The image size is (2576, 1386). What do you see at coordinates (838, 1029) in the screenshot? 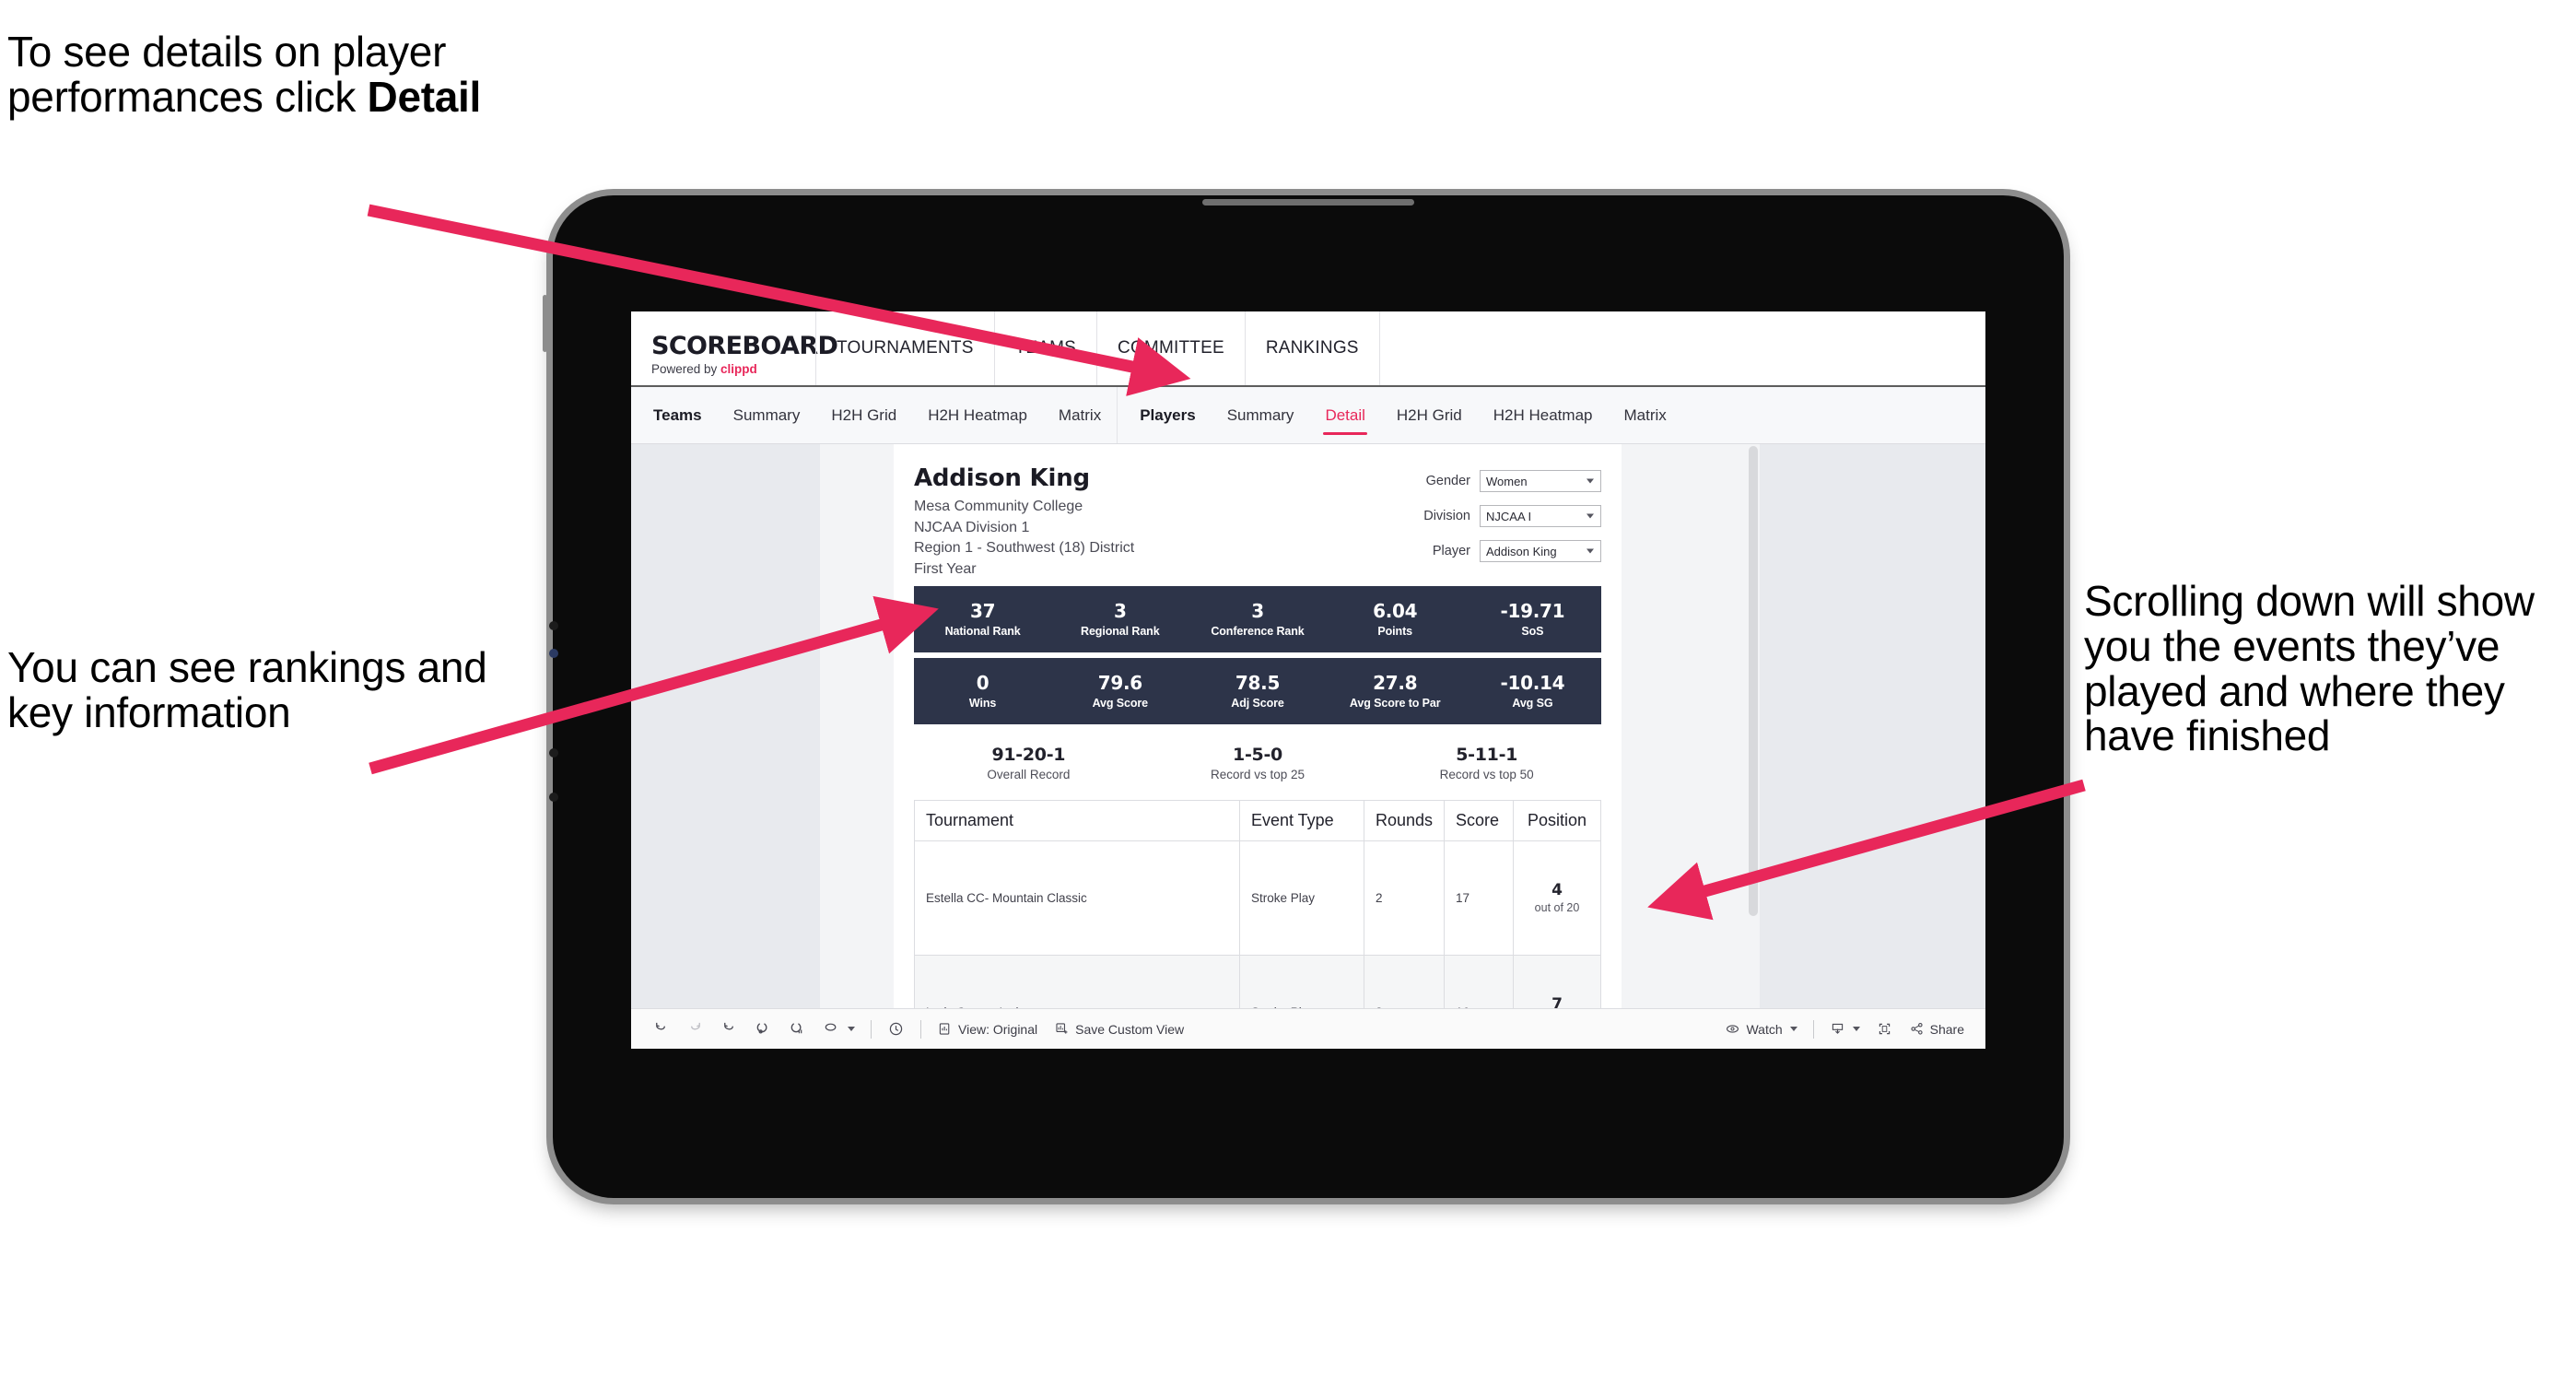
I see `highlight-button` at bounding box center [838, 1029].